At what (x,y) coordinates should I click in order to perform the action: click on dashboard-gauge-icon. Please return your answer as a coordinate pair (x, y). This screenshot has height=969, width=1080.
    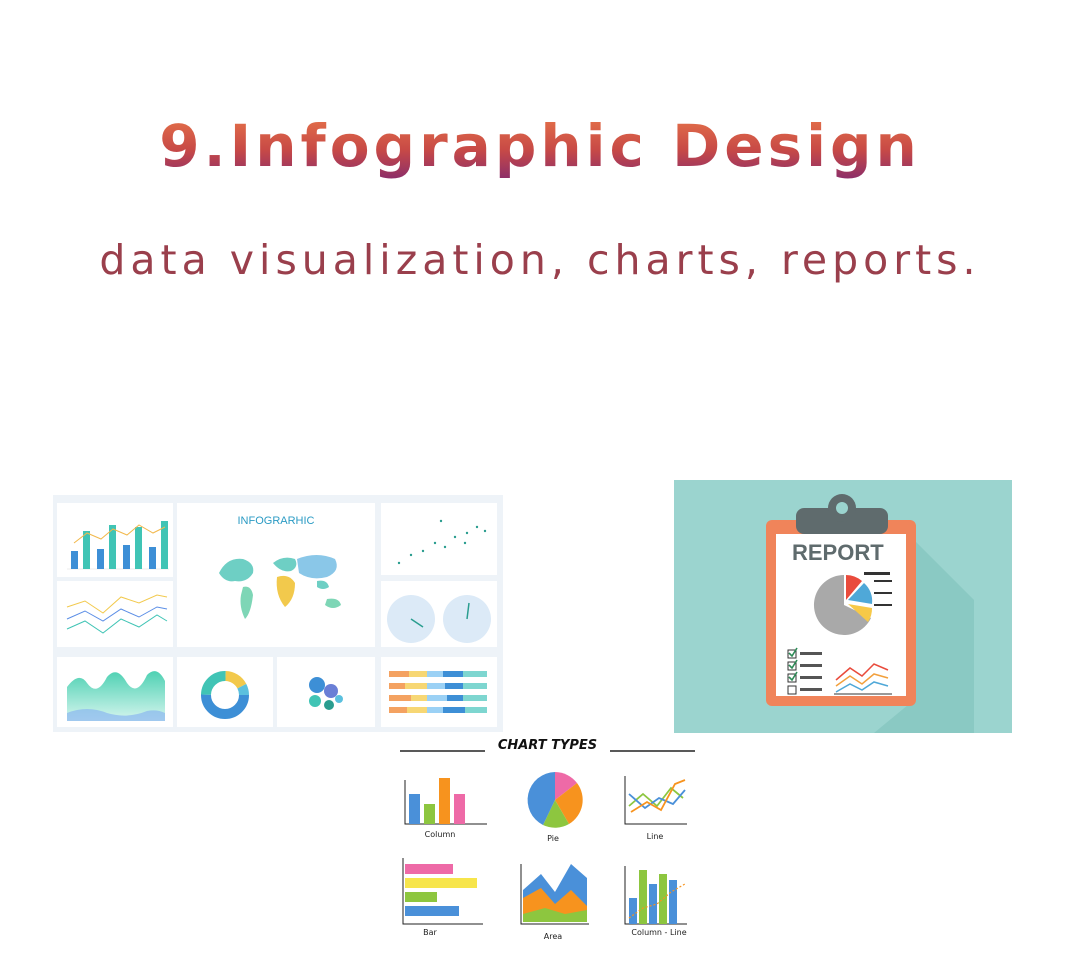
    Looking at the image, I should click on (439, 619).